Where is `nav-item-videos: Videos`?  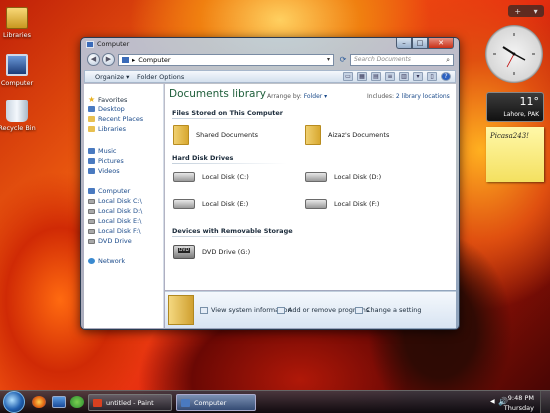 nav-item-videos: Videos is located at coordinates (104, 171).